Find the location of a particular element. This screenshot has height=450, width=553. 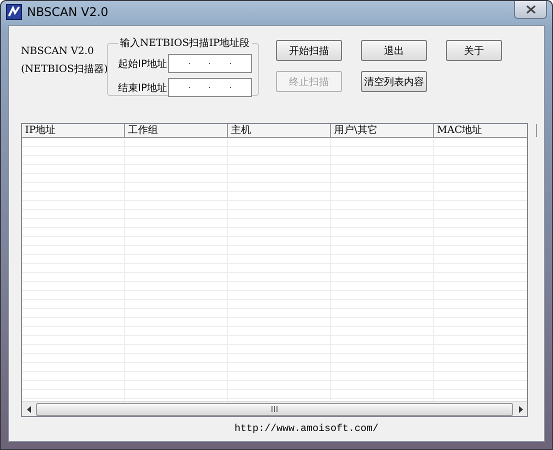

close-icon is located at coordinates (531, 9).